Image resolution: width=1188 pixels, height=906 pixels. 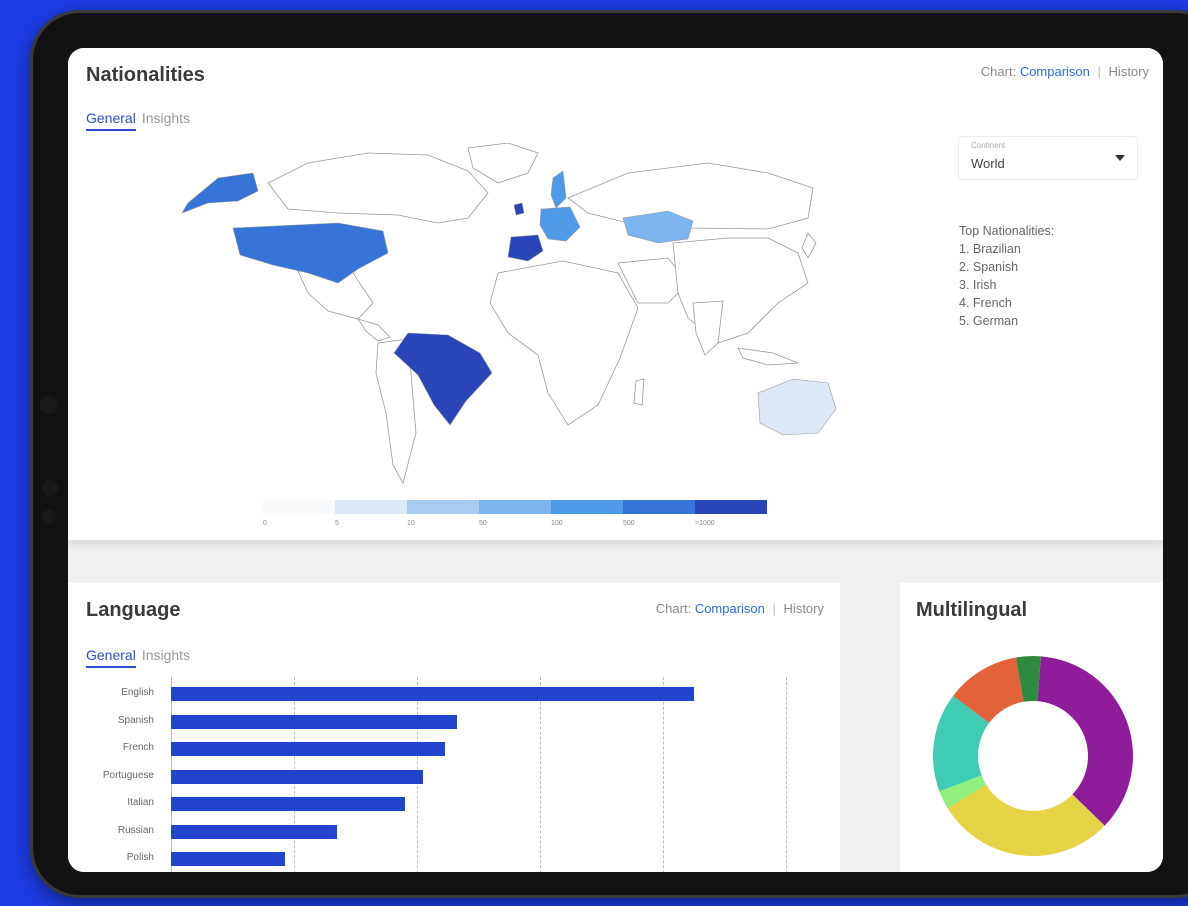 I want to click on map-legend-bar, so click(x=515, y=507).